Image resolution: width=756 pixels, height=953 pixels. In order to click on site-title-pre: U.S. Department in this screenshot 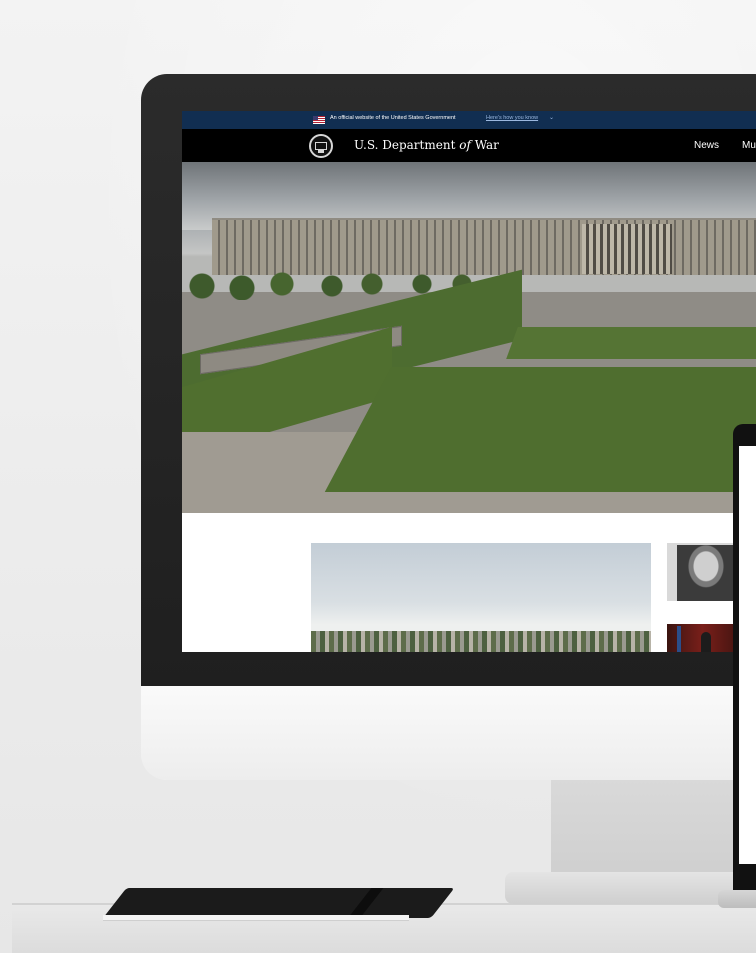, I will do `click(407, 145)`.